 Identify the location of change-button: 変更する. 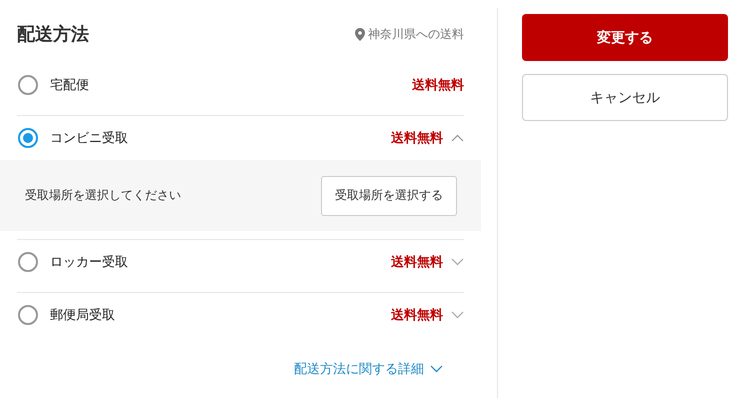
(625, 37).